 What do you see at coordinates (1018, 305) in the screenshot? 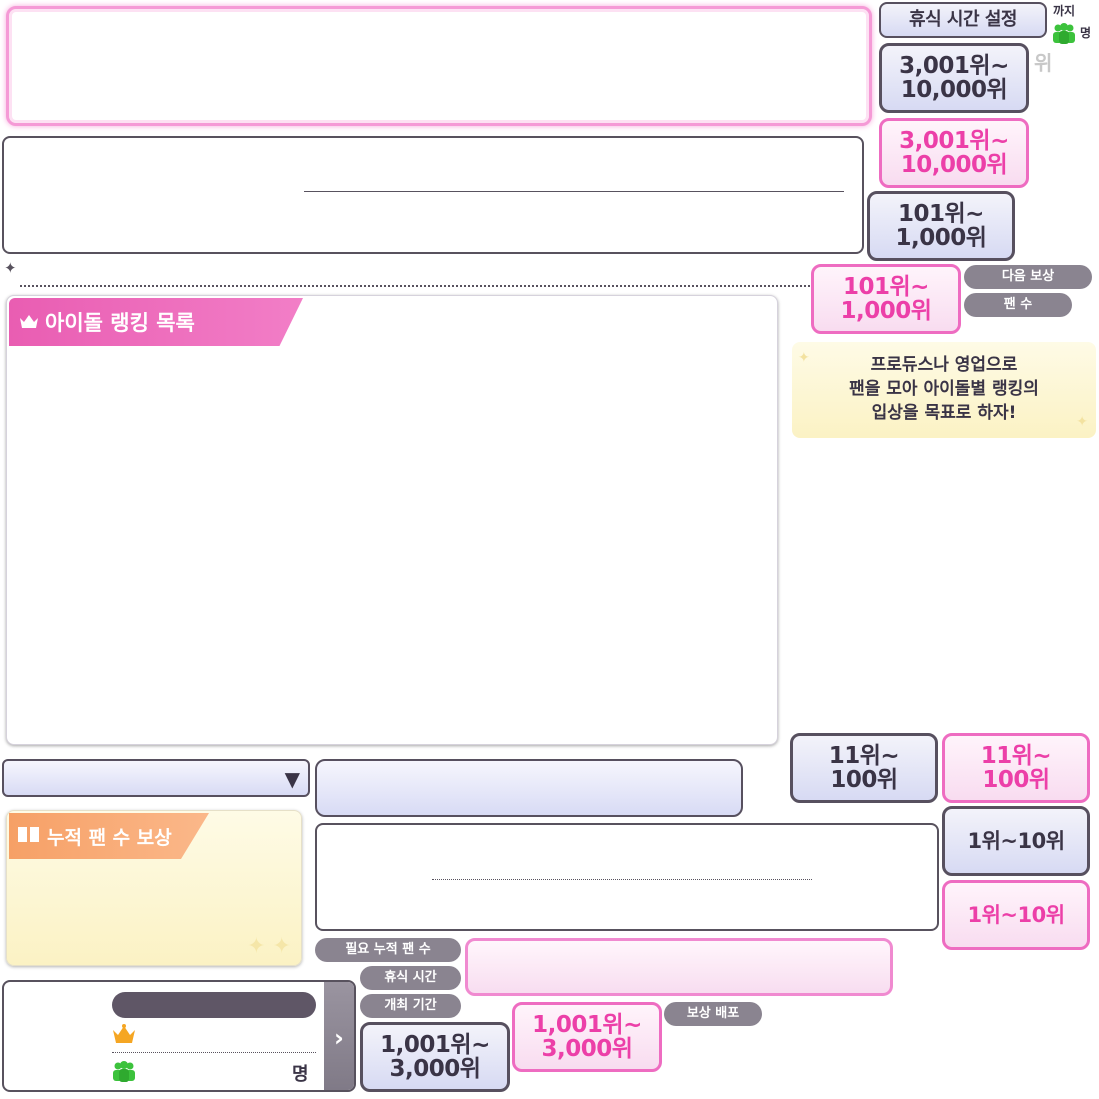
I see `fan-count-pill: 팬 수` at bounding box center [1018, 305].